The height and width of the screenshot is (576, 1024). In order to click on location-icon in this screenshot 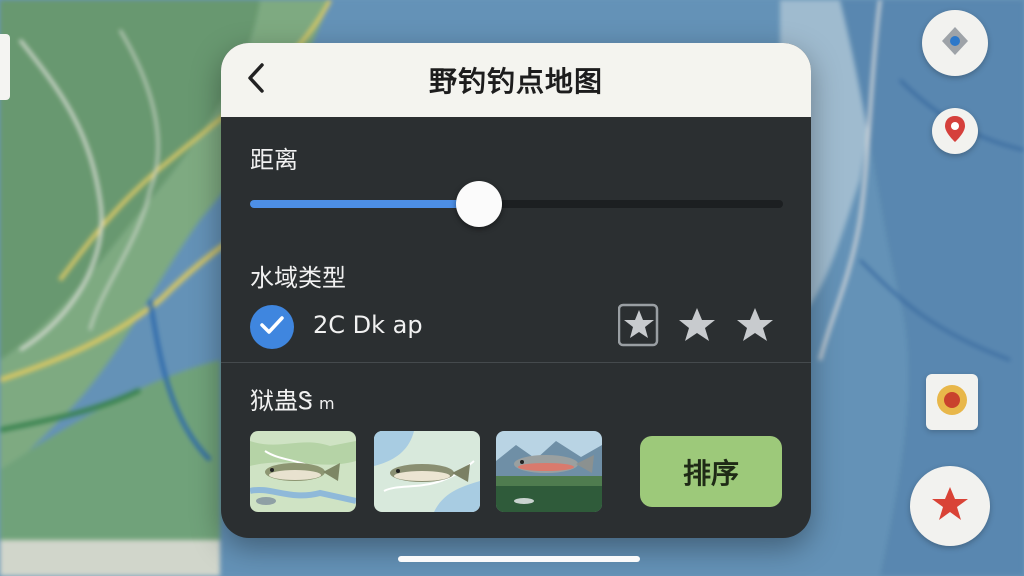, I will do `click(955, 43)`.